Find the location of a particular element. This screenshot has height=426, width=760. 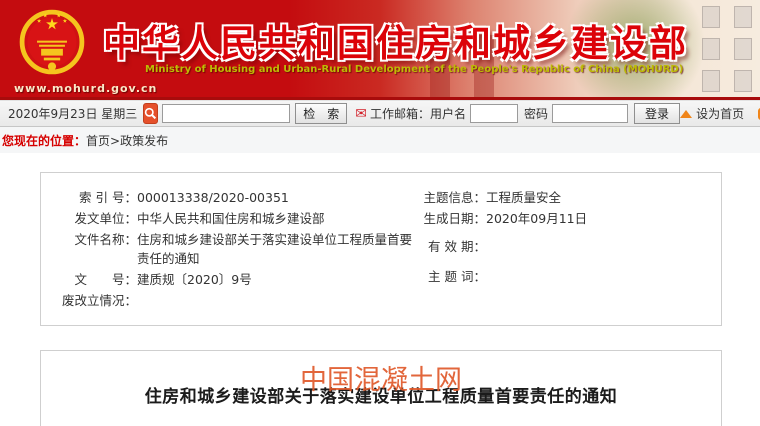

meta-row-generated-date: 生成日期： 2020年09月11日 is located at coordinates (562, 218).